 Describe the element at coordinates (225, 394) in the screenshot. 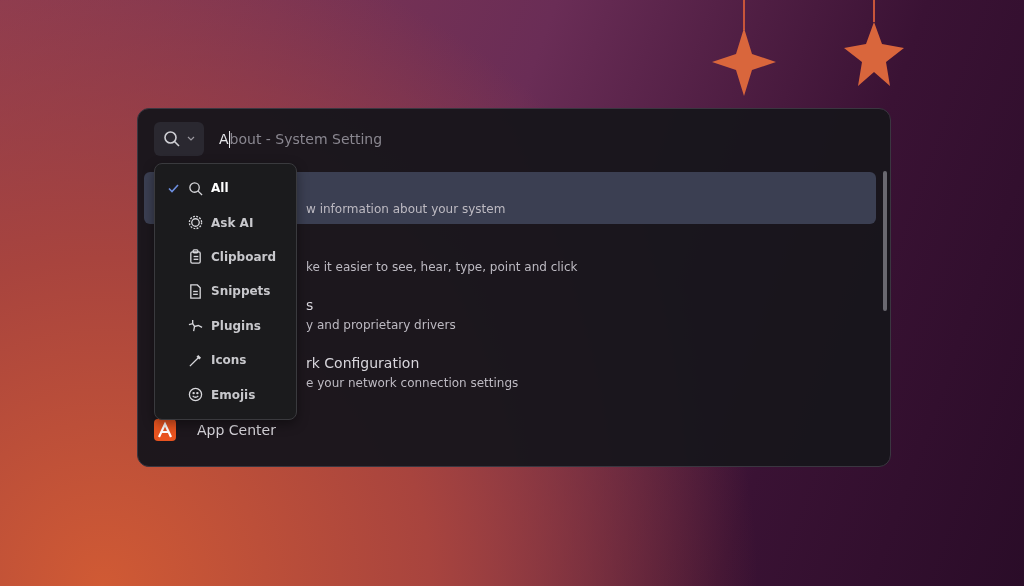

I see `menu-item: Emojis` at that location.